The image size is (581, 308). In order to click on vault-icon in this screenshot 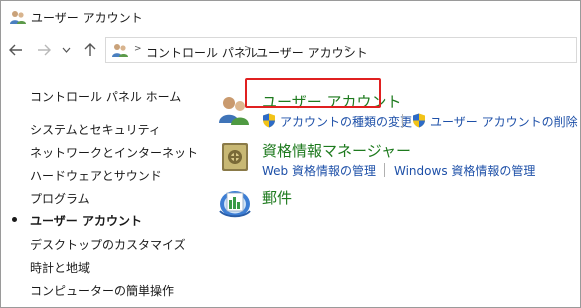, I will do `click(235, 157)`.